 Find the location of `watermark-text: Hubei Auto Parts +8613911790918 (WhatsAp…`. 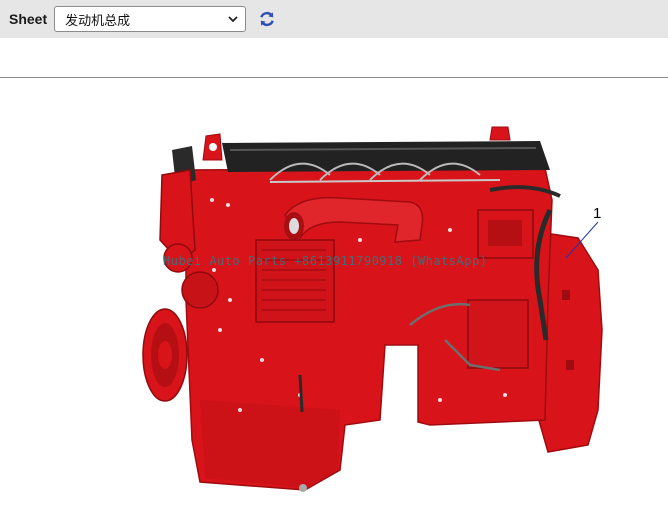

watermark-text: Hubei Auto Parts +8613911790918 (WhatsAp… is located at coordinates (325, 261).